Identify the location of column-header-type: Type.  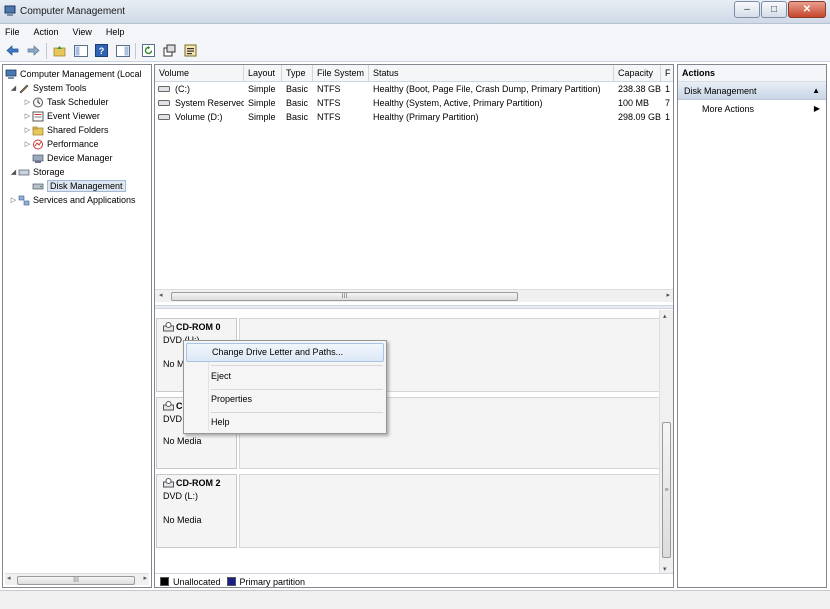
(297, 73).